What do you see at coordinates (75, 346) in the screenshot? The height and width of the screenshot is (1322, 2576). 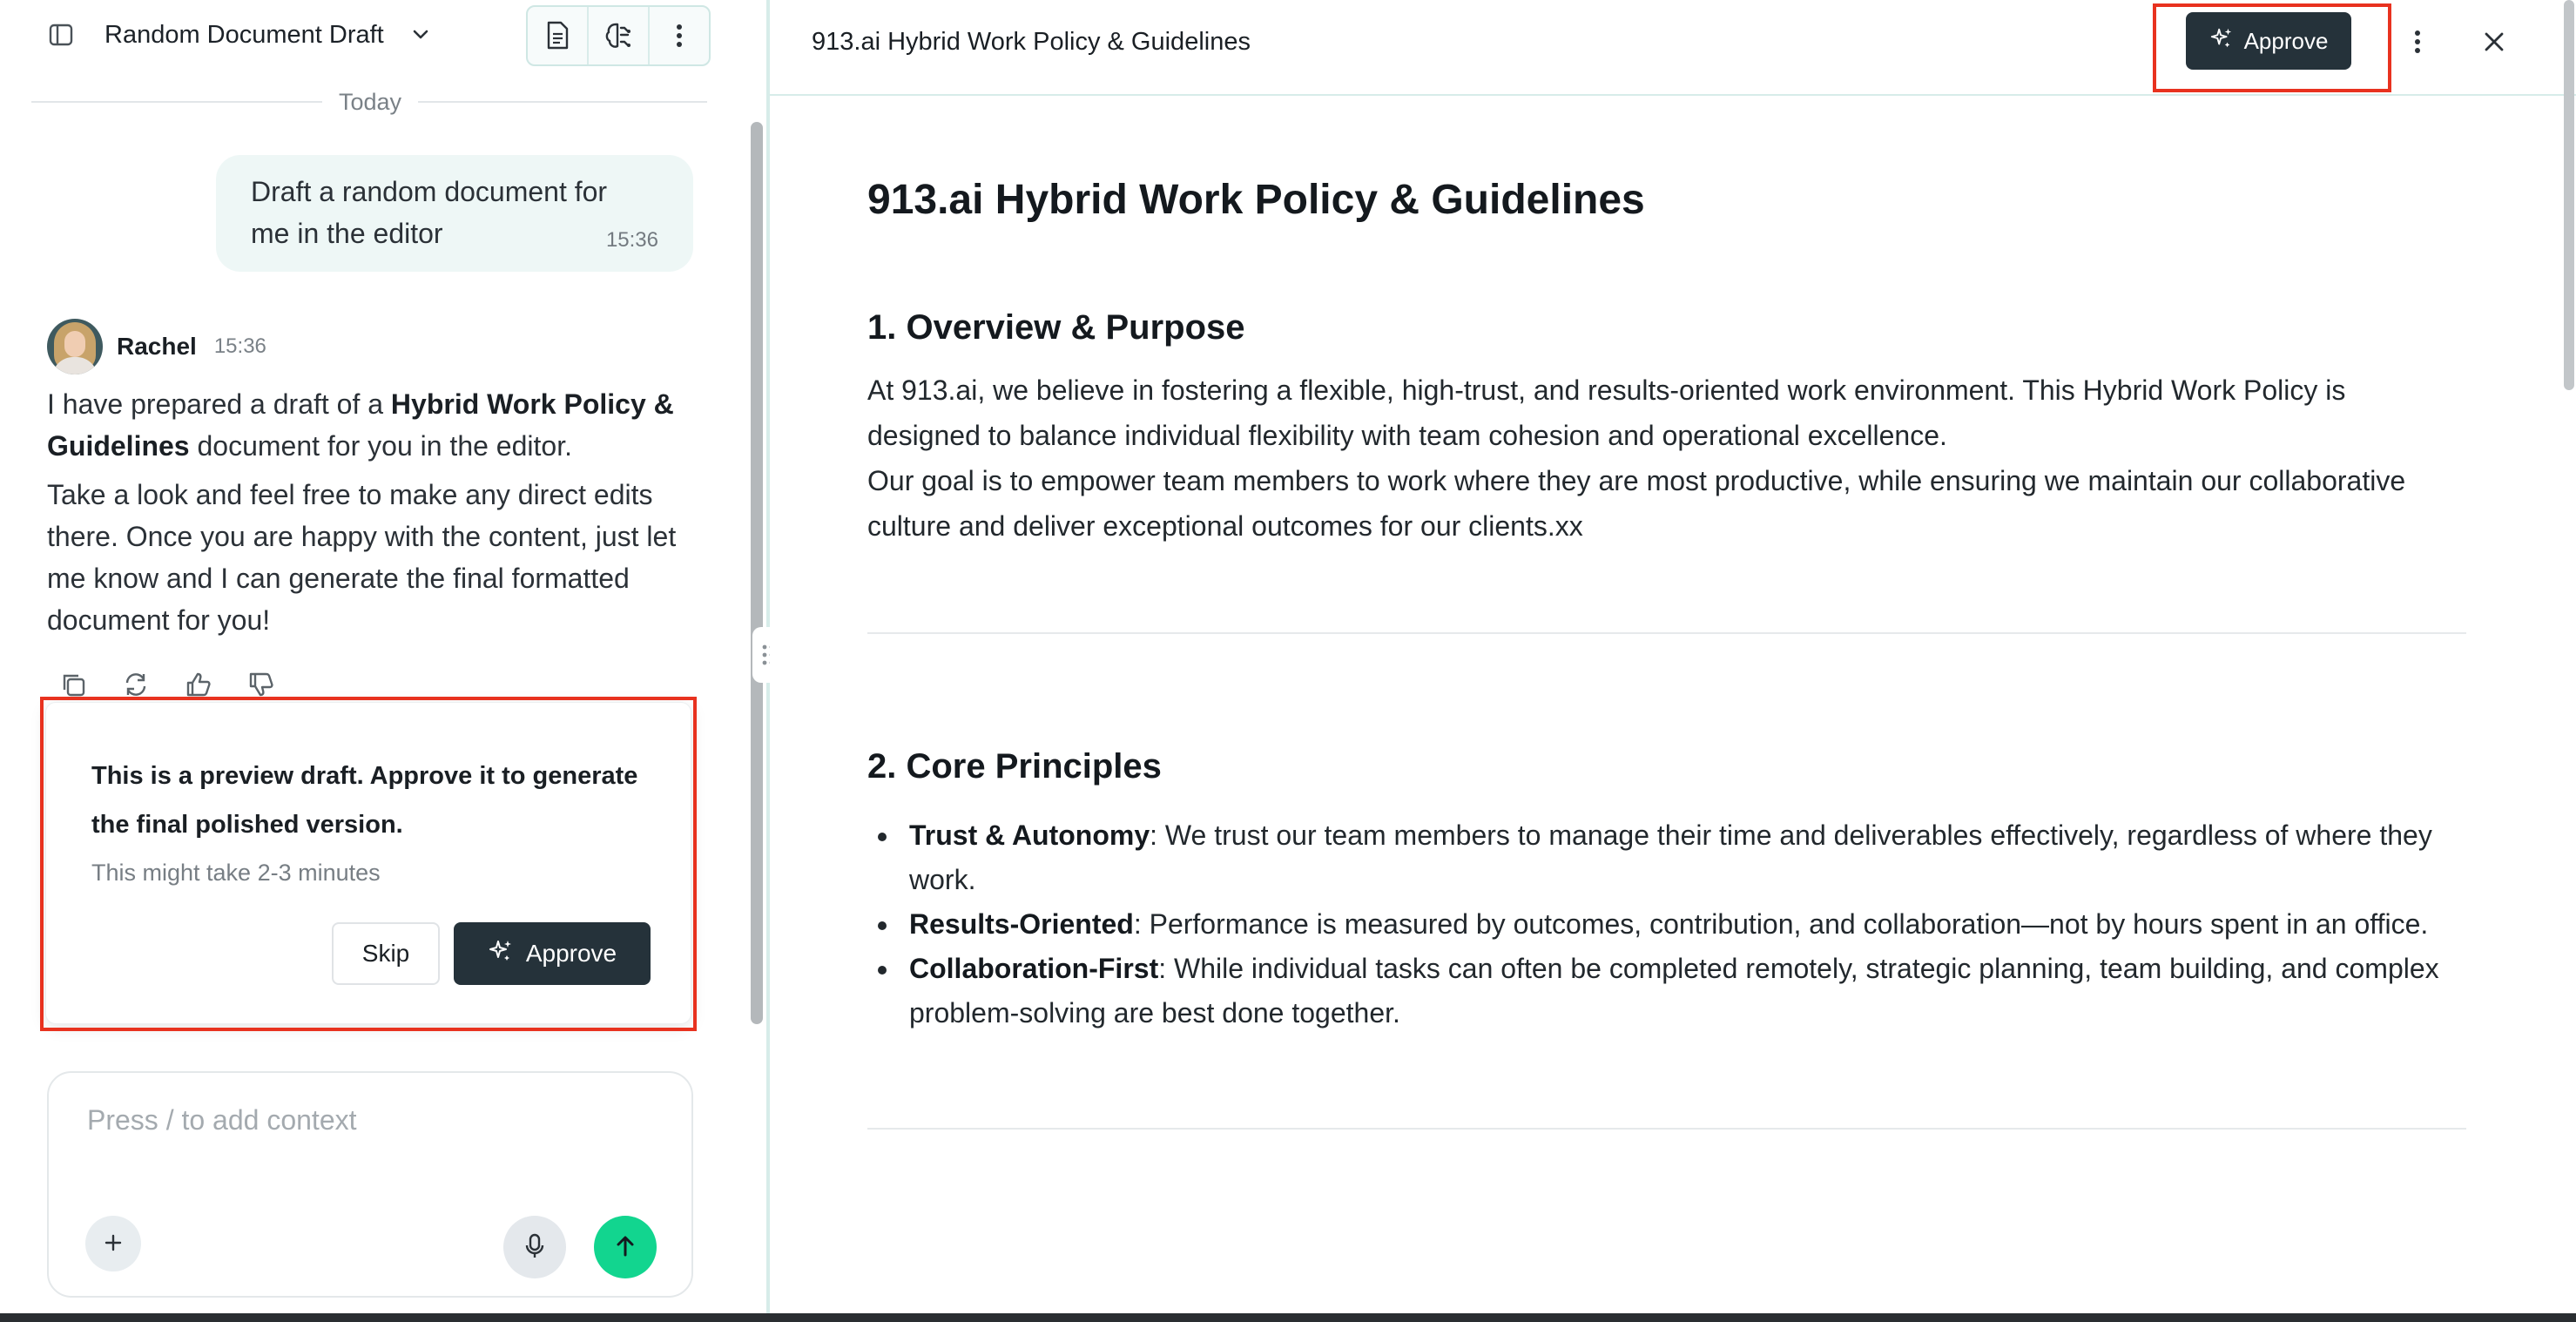 I see `avatar` at bounding box center [75, 346].